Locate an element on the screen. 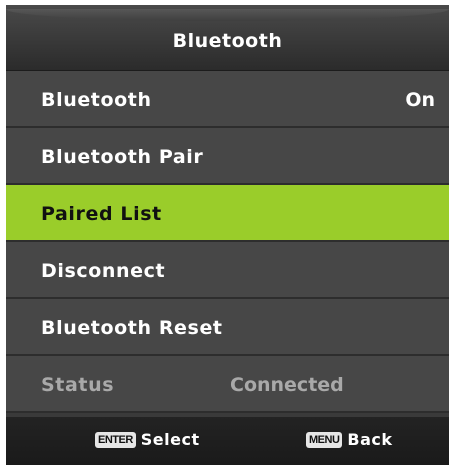 The height and width of the screenshot is (470, 461). menu-key-icon: MENU is located at coordinates (324, 439).